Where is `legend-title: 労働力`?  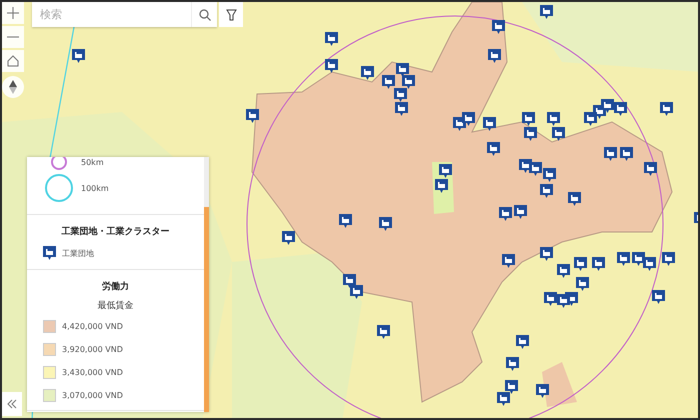 legend-title: 労働力 is located at coordinates (115, 286).